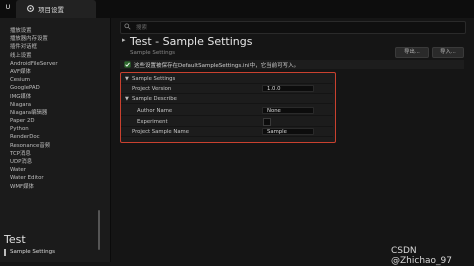 The image size is (474, 266). I want to click on sidebar-item: Water, so click(55, 170).